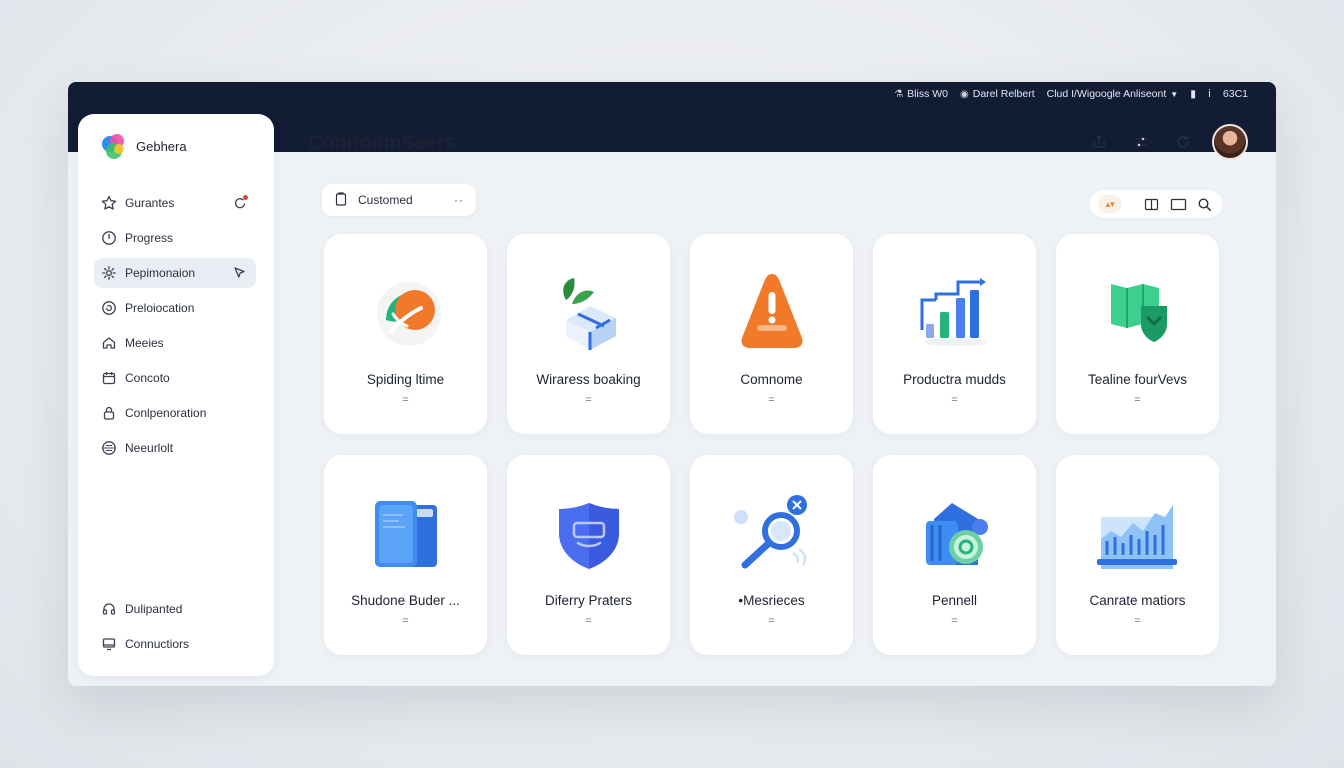 The width and height of the screenshot is (1344, 768). Describe the element at coordinates (588, 600) in the screenshot. I see `card-title: Diferry Praters` at that location.